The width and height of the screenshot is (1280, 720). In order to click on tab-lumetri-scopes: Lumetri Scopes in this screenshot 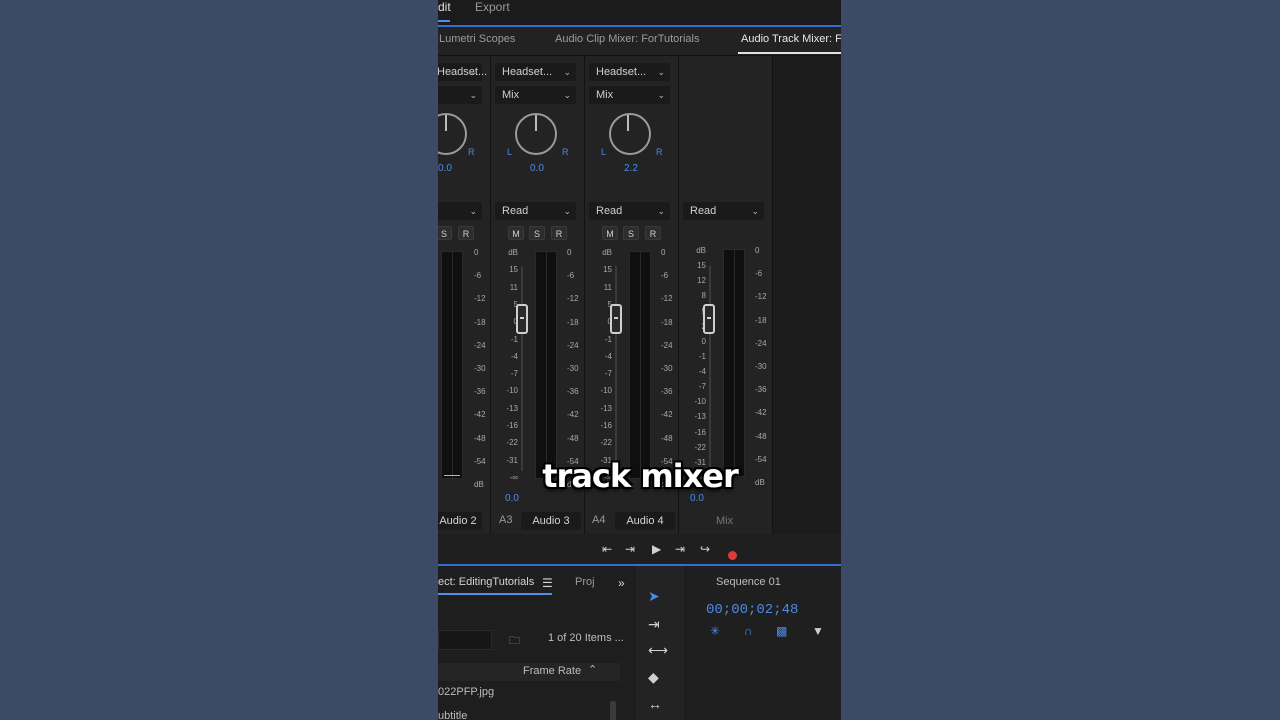, I will do `click(477, 39)`.